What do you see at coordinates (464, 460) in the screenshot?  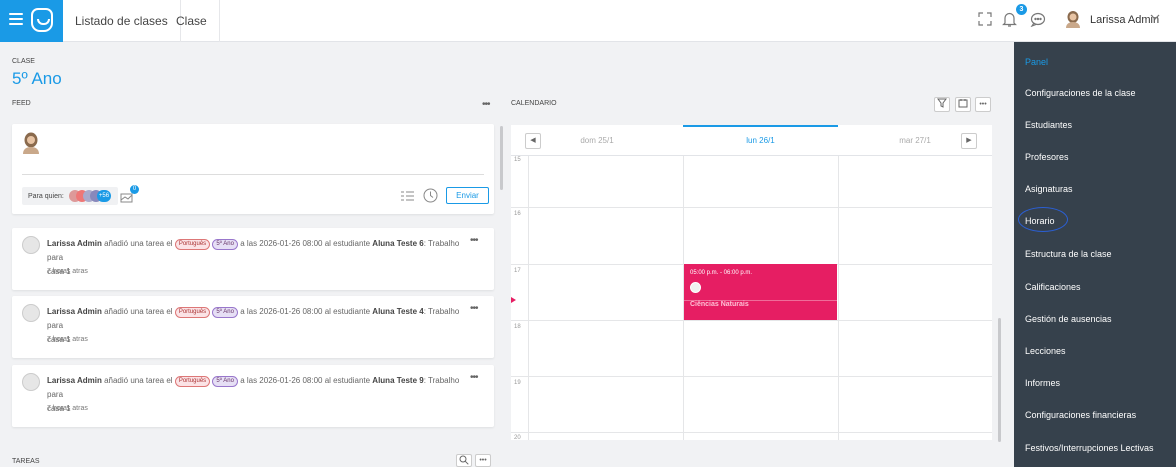 I see `search-icon` at bounding box center [464, 460].